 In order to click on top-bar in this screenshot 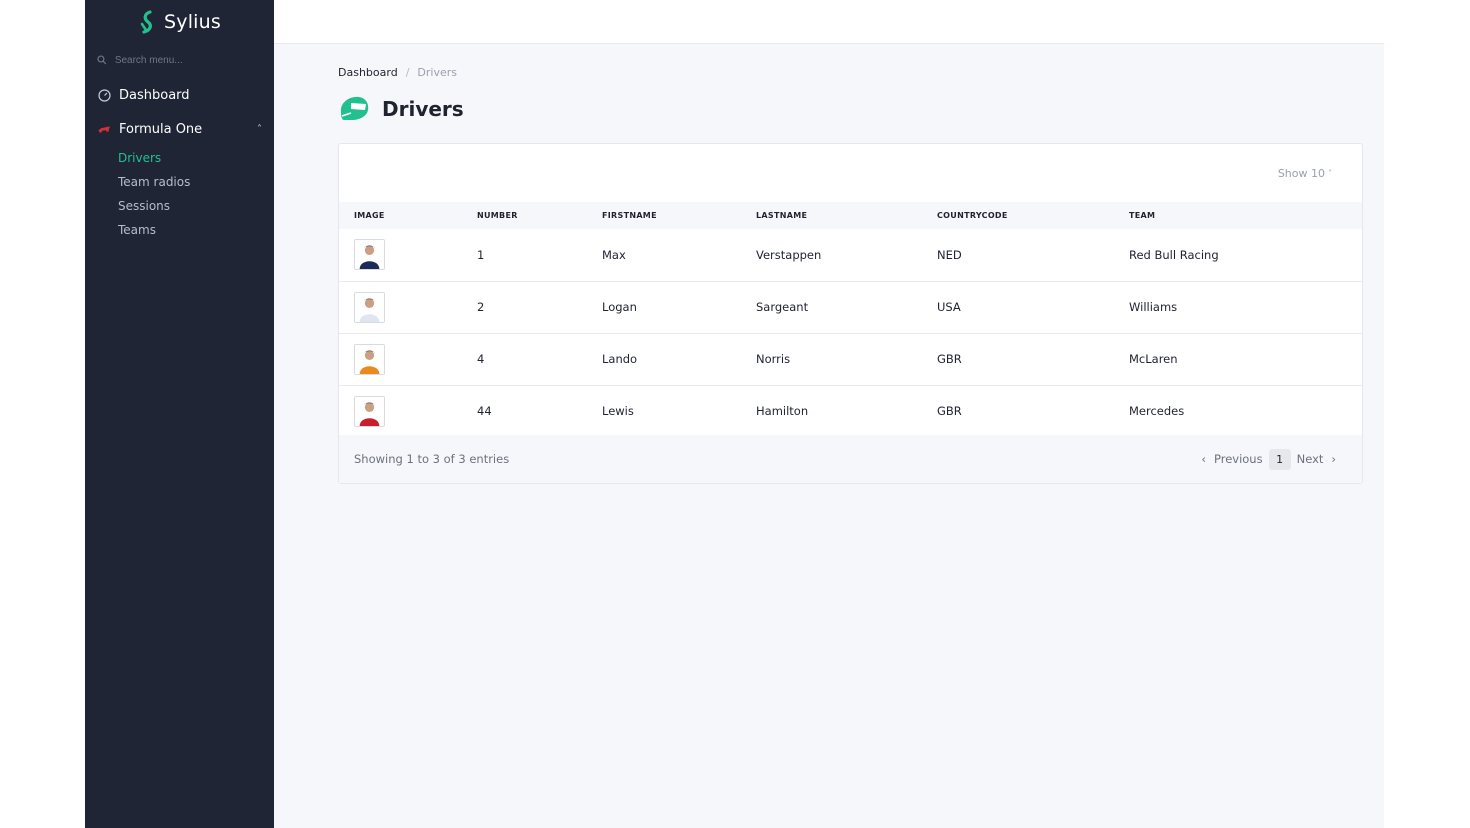, I will do `click(829, 22)`.